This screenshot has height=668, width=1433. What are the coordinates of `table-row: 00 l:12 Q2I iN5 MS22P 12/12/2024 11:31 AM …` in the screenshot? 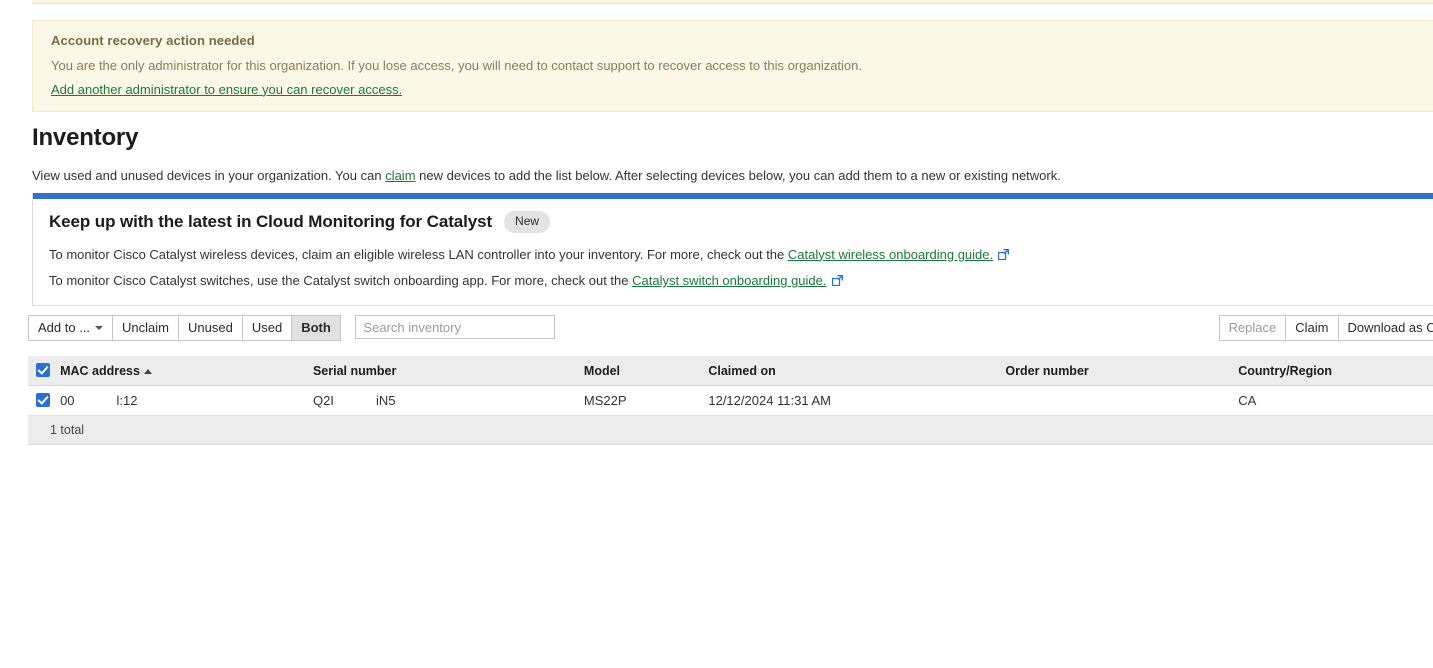 It's located at (730, 400).